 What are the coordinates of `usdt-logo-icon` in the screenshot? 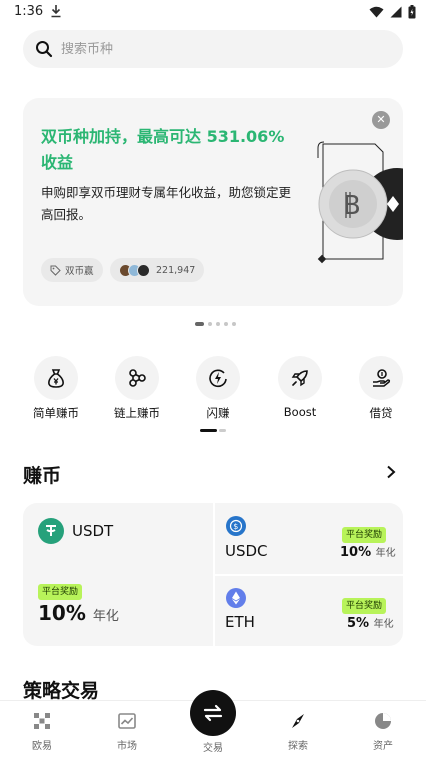 It's located at (51, 531).